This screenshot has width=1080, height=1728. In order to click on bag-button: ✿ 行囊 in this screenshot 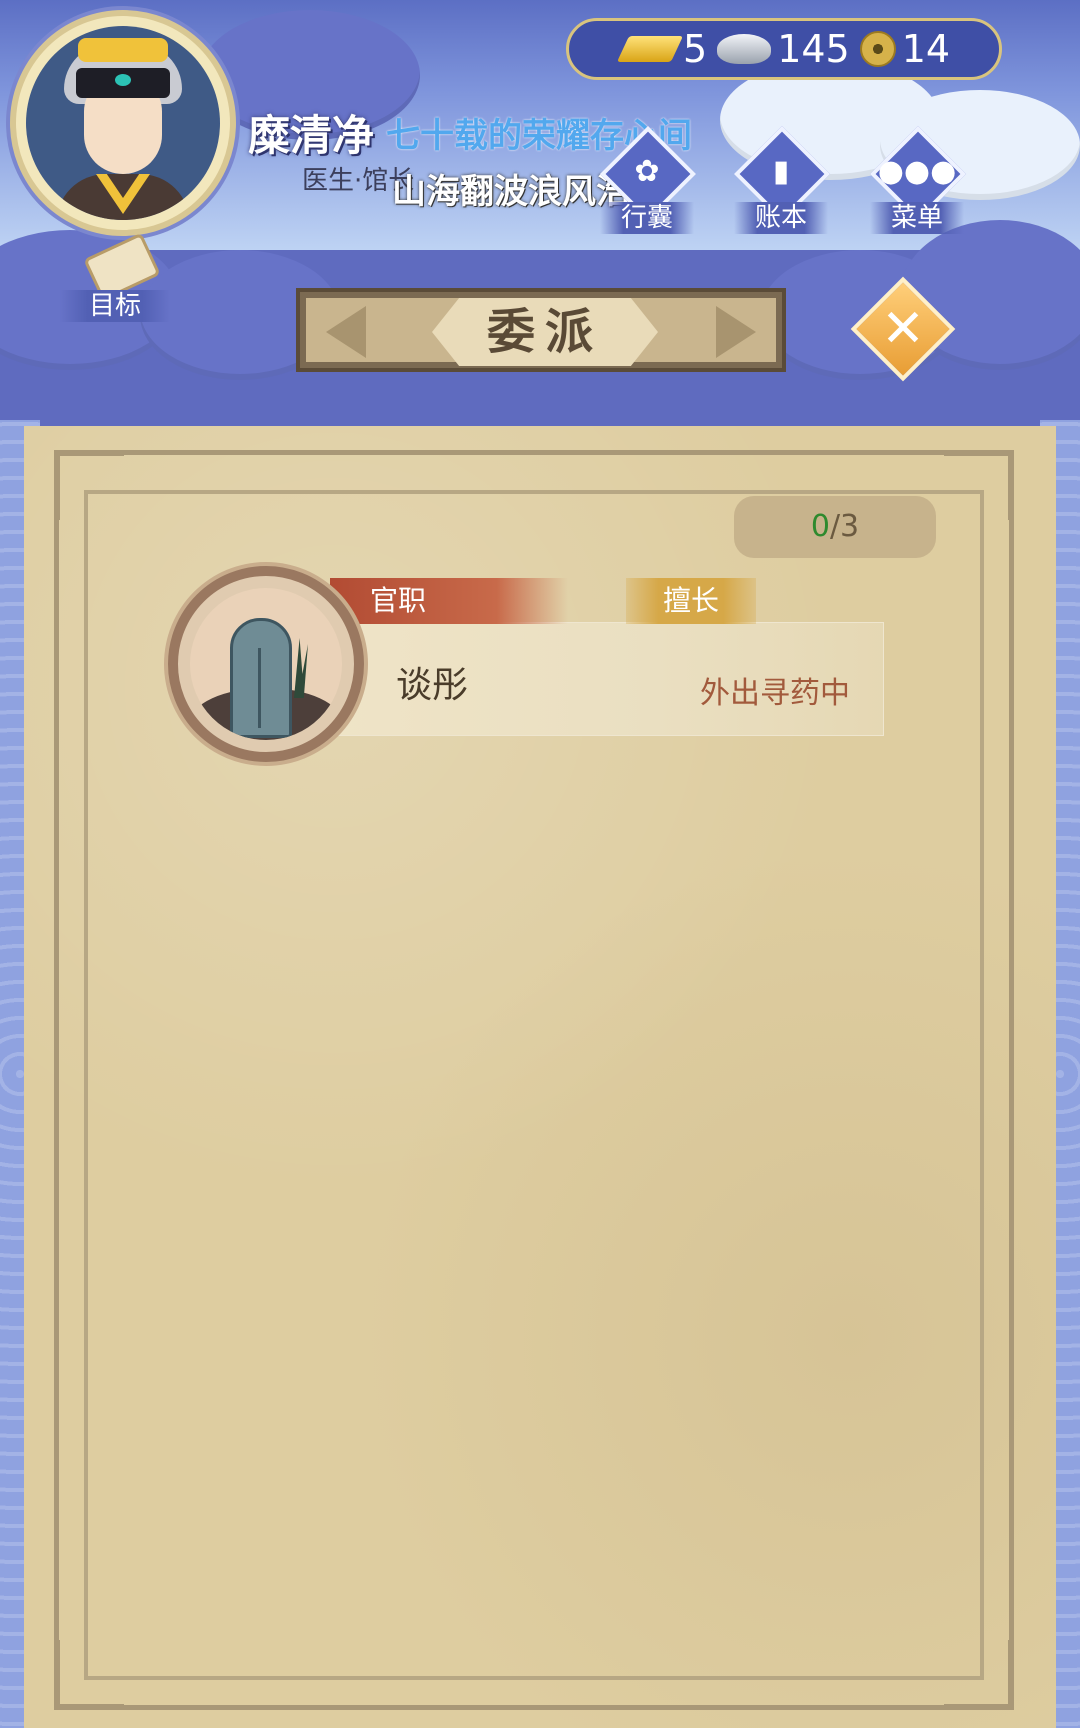, I will do `click(647, 182)`.